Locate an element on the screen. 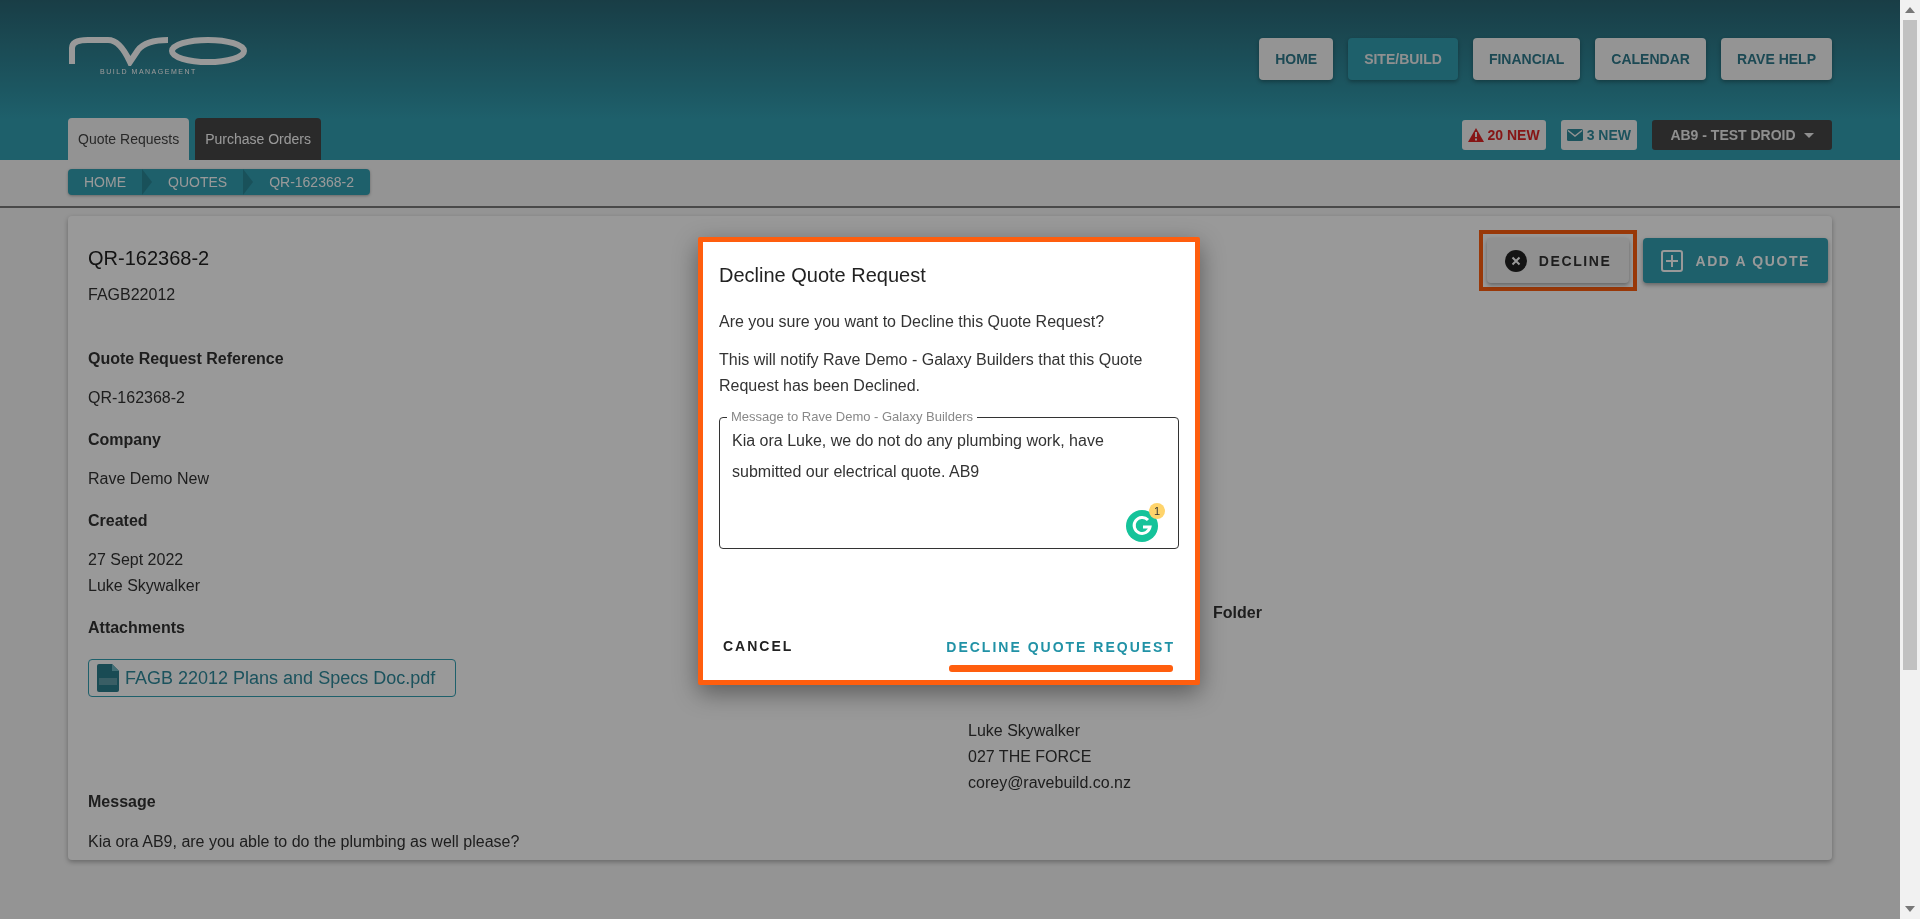 The height and width of the screenshot is (919, 1920). dialog-title: Decline Quote Request is located at coordinates (823, 275).